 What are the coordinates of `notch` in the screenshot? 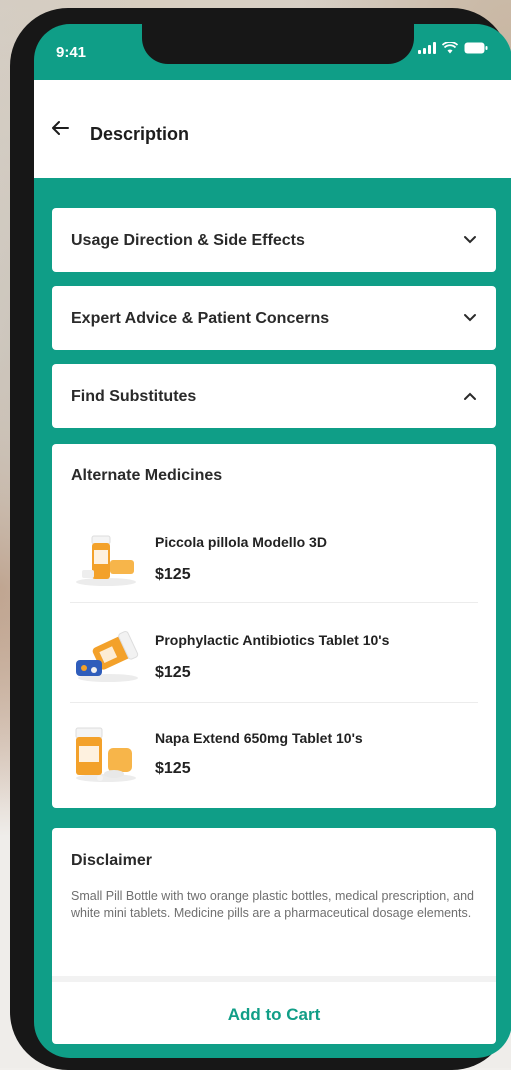 It's located at (278, 44).